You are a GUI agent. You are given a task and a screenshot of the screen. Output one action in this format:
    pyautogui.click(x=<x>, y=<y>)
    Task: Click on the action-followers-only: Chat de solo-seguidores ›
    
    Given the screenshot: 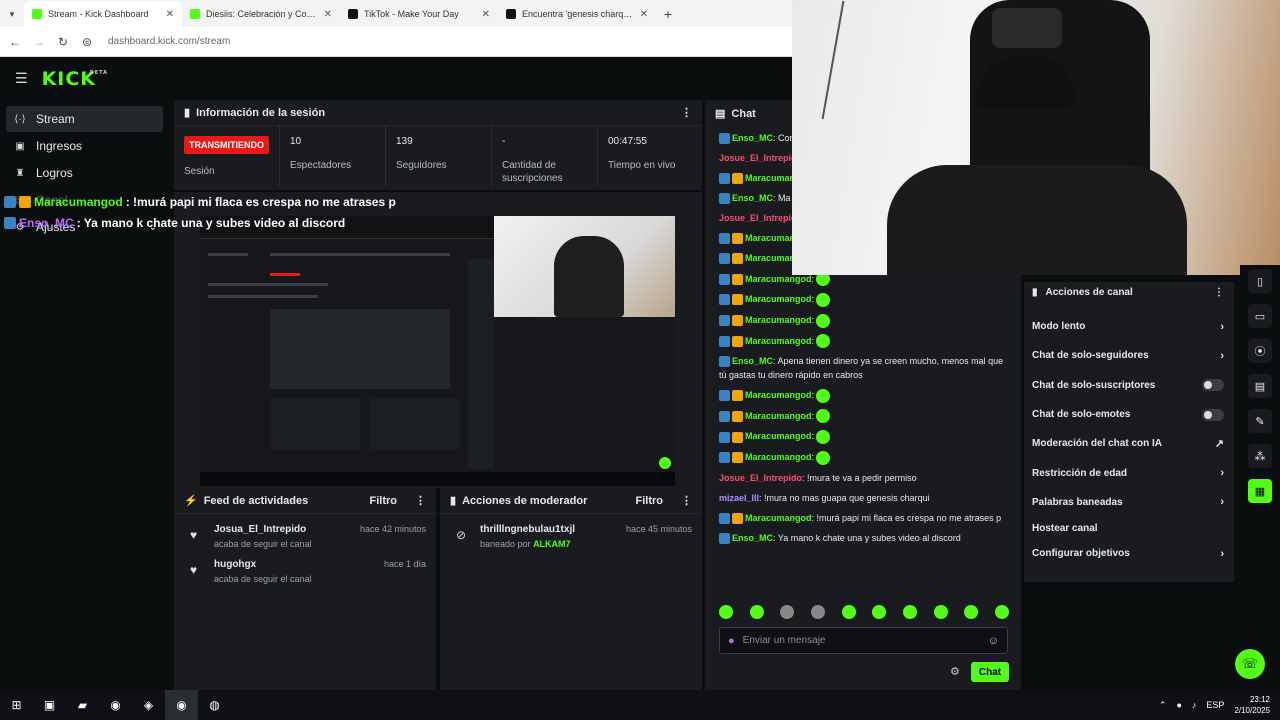 What is the action you would take?
    pyautogui.click(x=1129, y=355)
    